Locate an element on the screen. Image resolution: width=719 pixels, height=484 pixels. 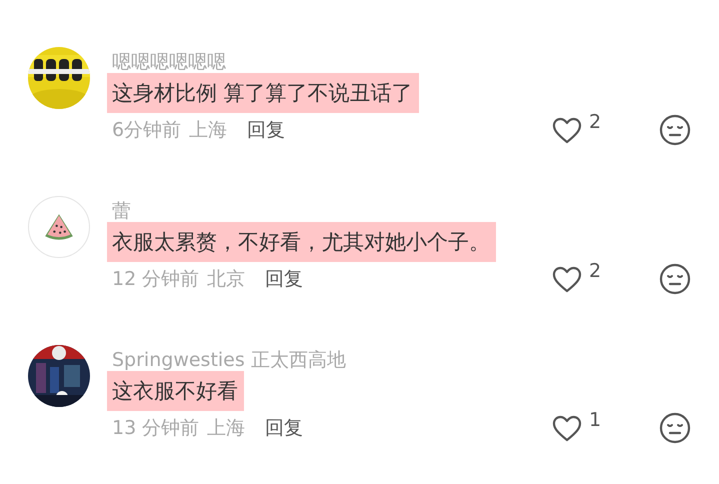
comment-time: 6分钟前 is located at coordinates (147, 130).